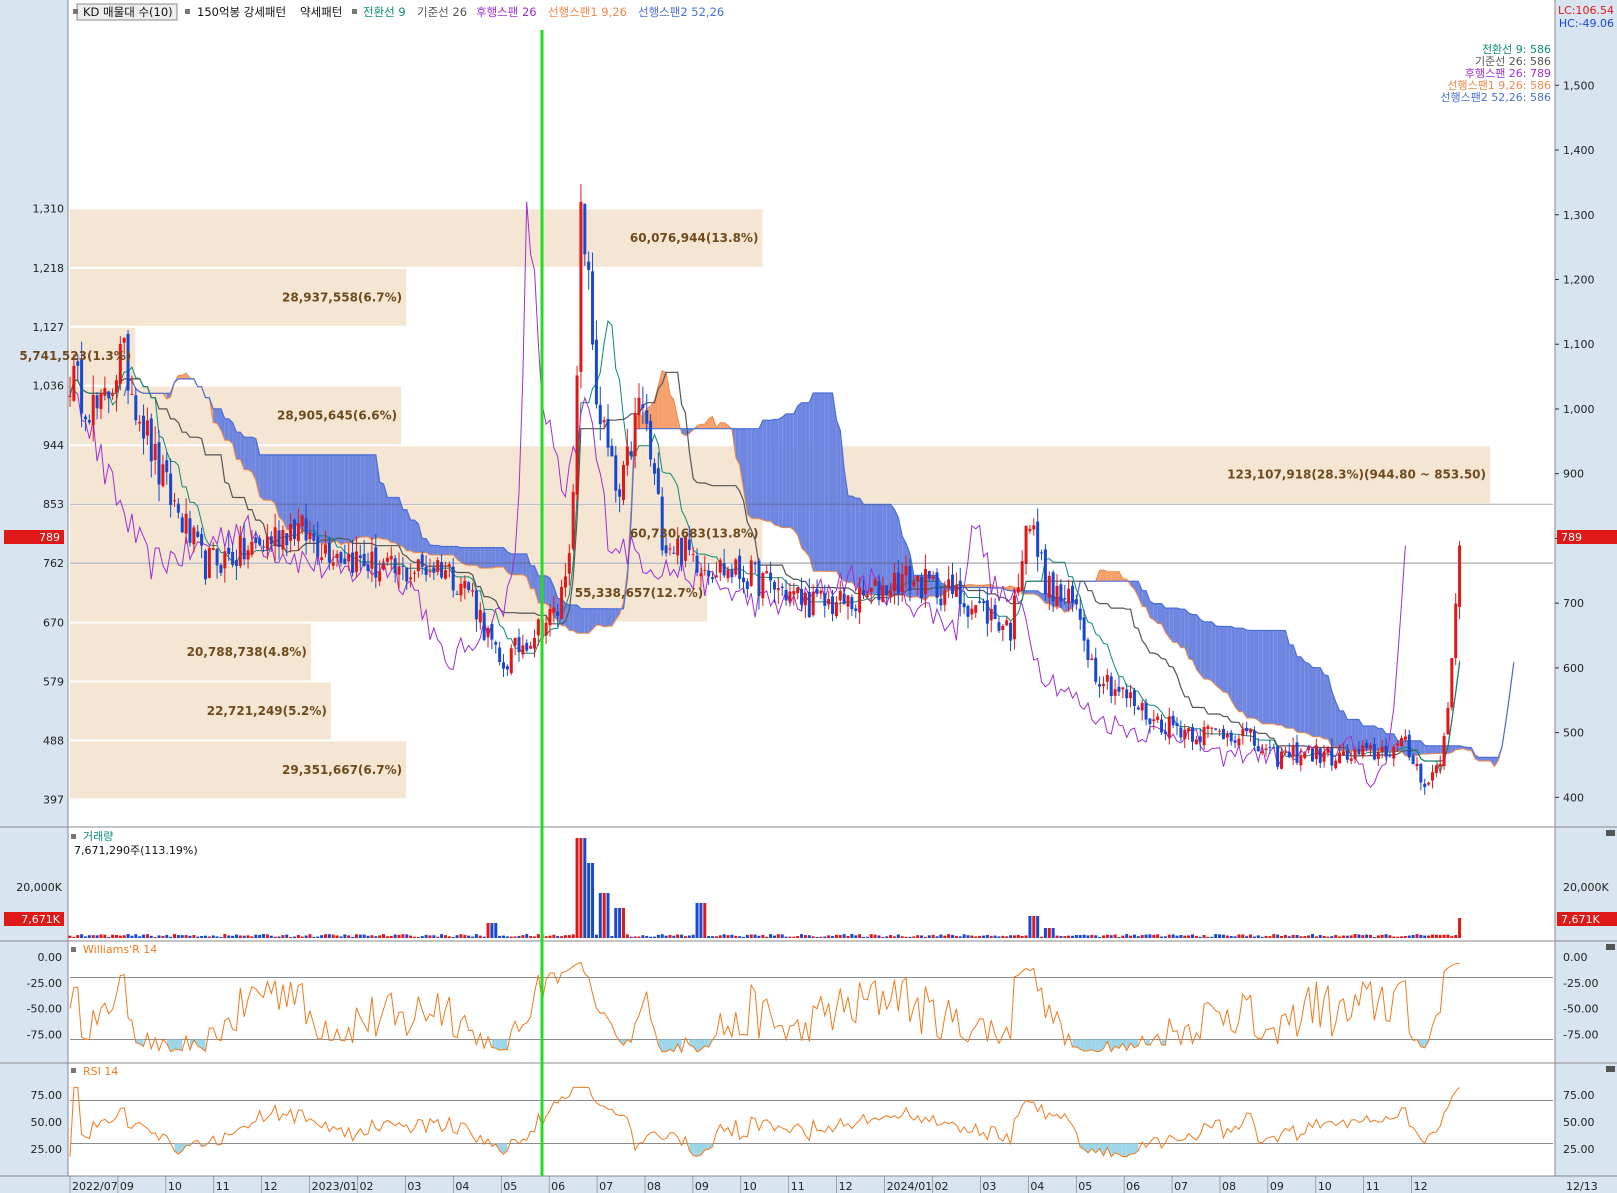  Describe the element at coordinates (1133, 1186) in the screenshot. I see `x-axis-label: 06` at that location.